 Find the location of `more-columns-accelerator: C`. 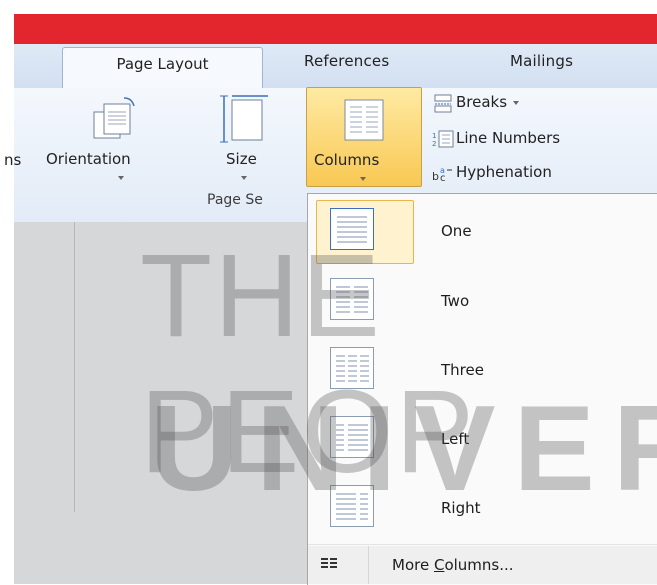

more-columns-accelerator: C is located at coordinates (439, 565).